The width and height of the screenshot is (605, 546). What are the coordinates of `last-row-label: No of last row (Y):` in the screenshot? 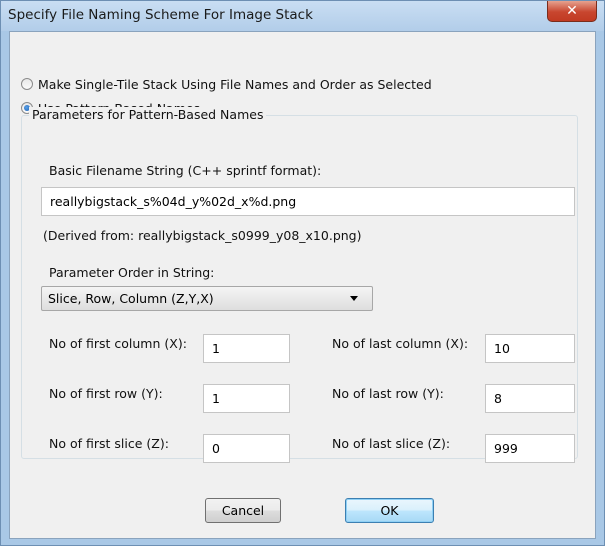 It's located at (388, 393).